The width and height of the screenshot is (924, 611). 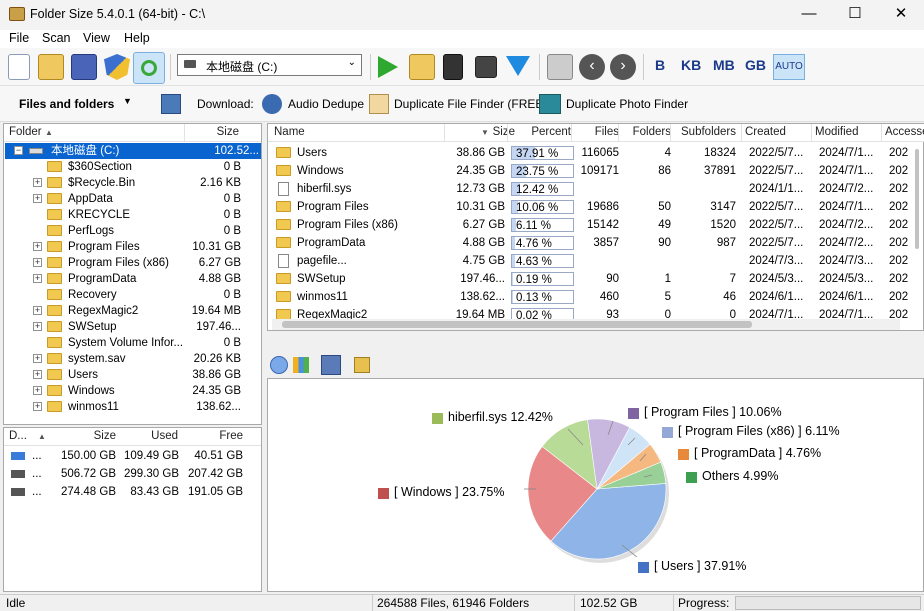 What do you see at coordinates (133, 375) in the screenshot?
I see `tree-item: +Users38.86 GB` at bounding box center [133, 375].